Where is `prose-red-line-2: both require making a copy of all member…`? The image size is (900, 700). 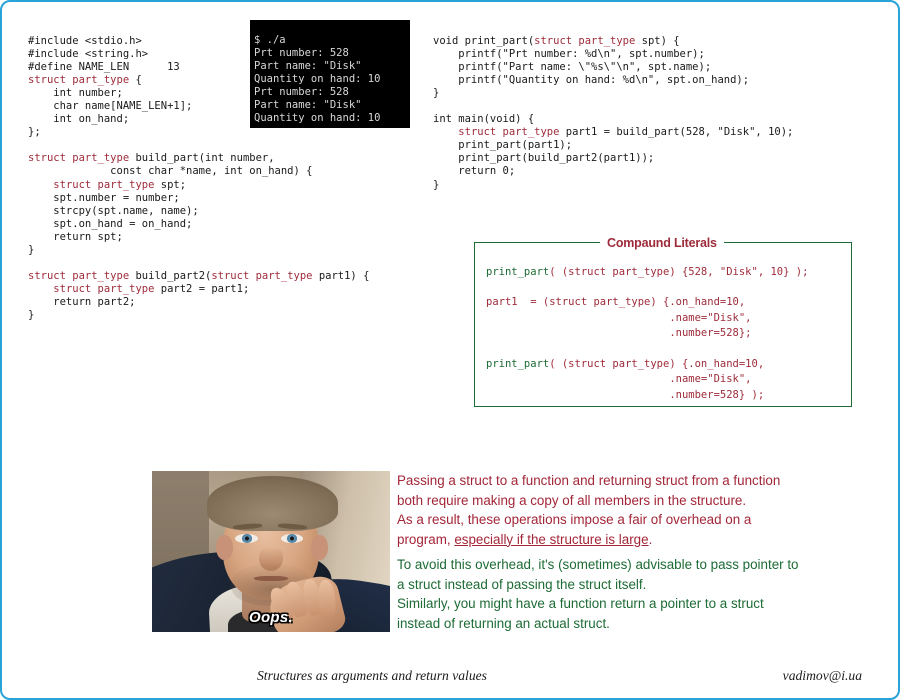 prose-red-line-2: both require making a copy of all member… is located at coordinates (572, 500).